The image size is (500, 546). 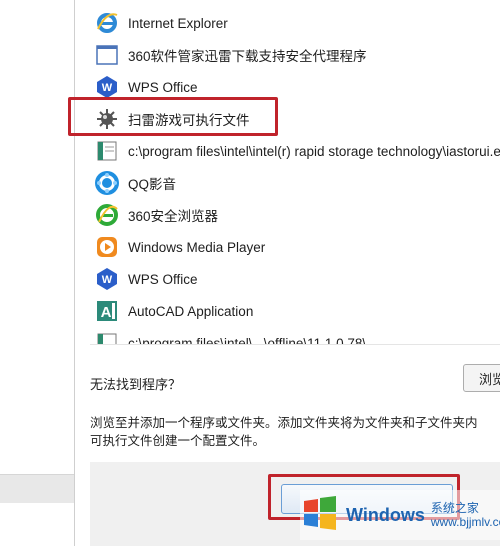 I want to click on desktop-shelf, so click(x=41, y=488).